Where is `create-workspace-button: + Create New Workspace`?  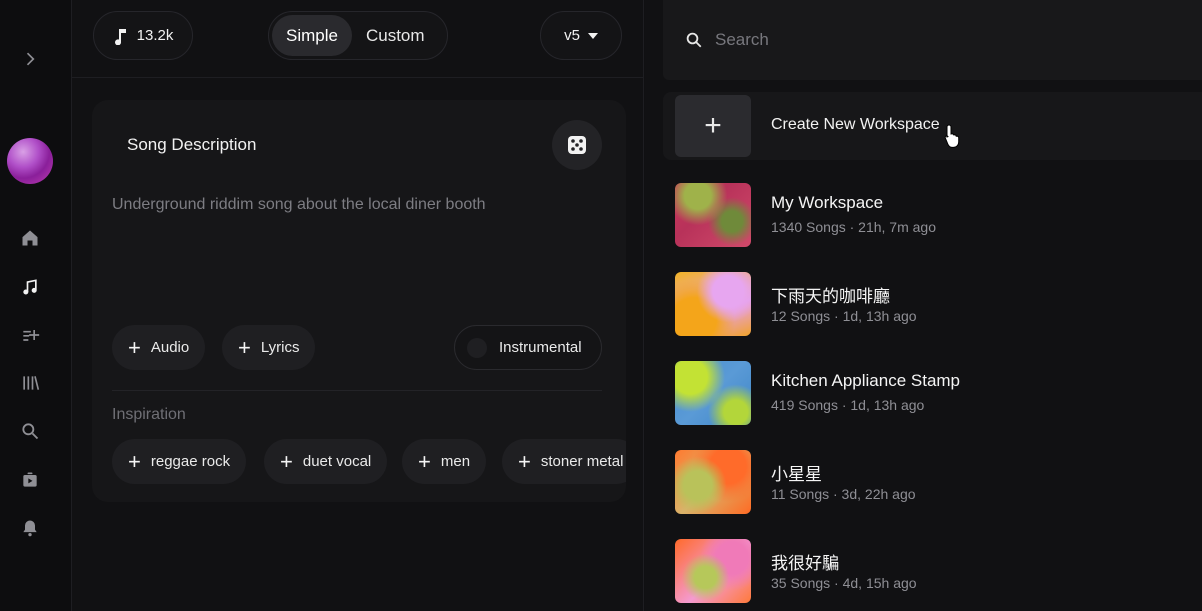 create-workspace-button: + Create New Workspace is located at coordinates (932, 126).